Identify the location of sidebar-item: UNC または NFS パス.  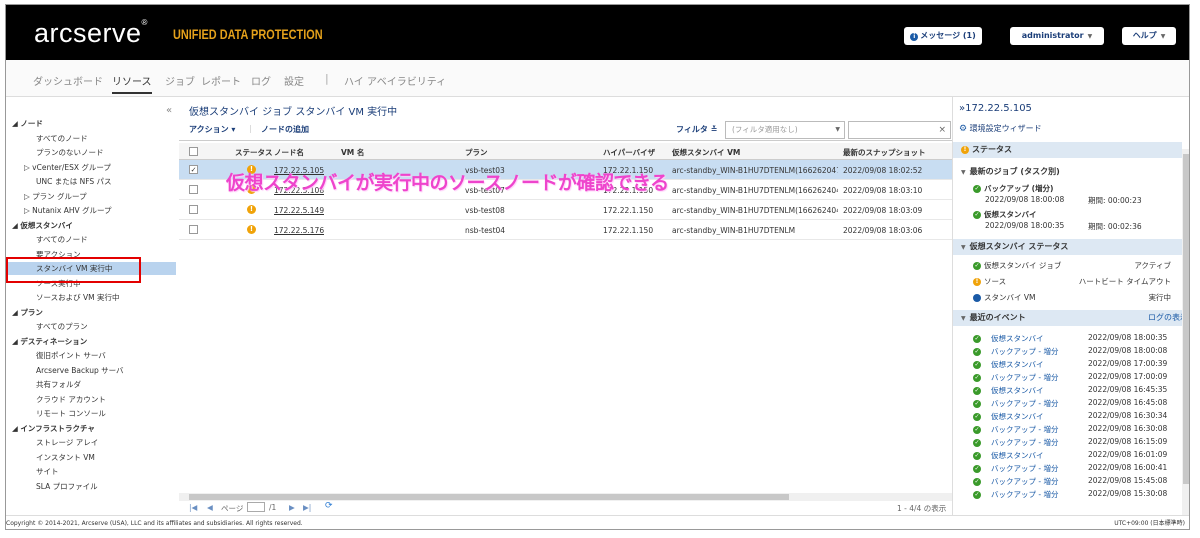
(91, 181).